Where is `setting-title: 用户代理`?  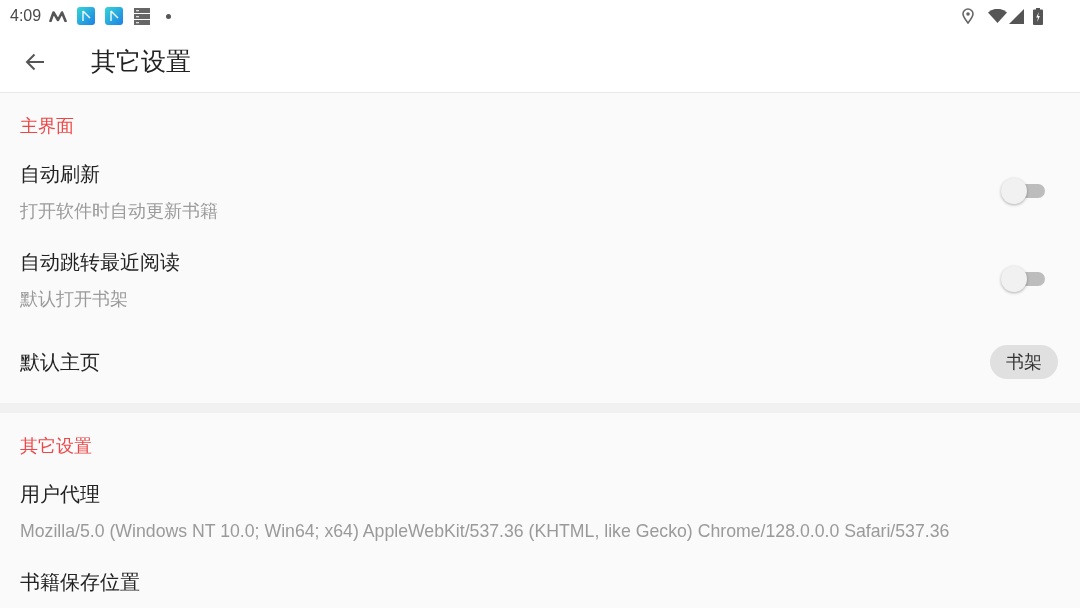 setting-title: 用户代理 is located at coordinates (60, 494).